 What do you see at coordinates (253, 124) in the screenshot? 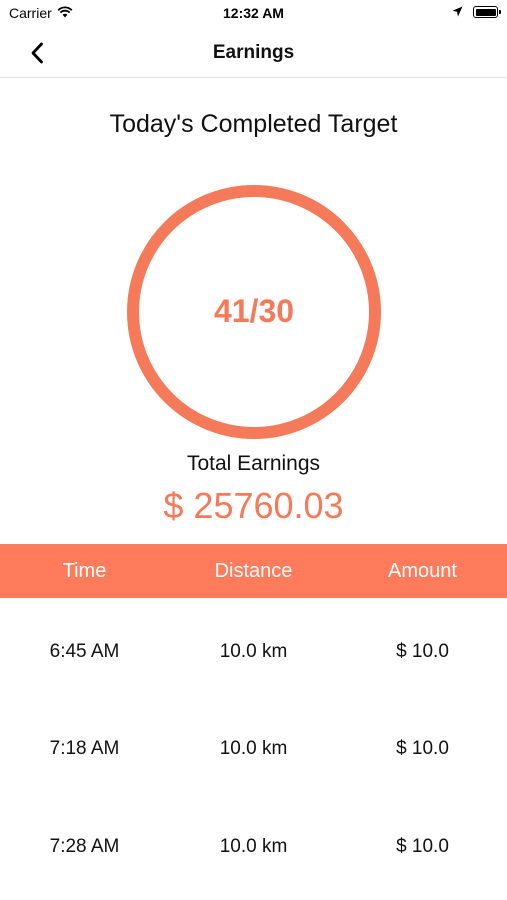
I see `target-title: Today's Completed Target` at bounding box center [253, 124].